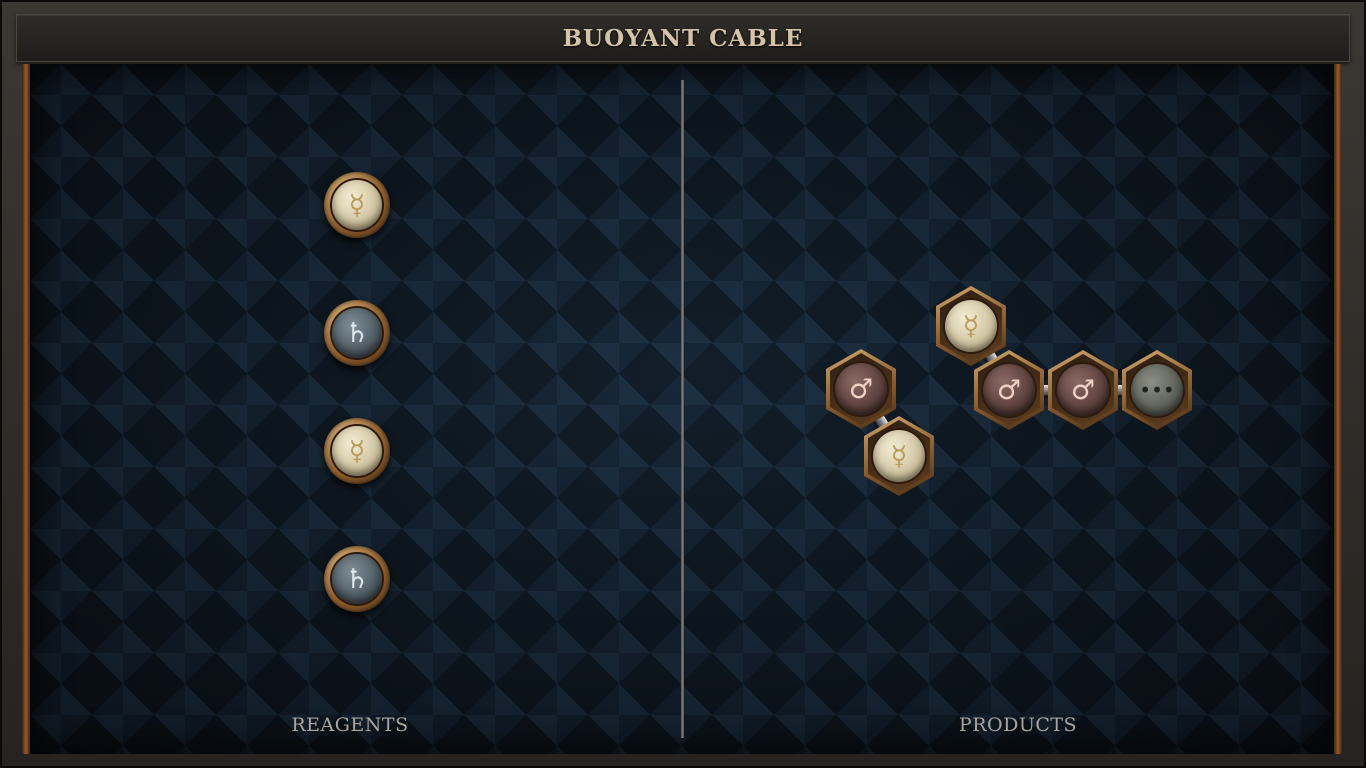 Image resolution: width=1366 pixels, height=768 pixels. What do you see at coordinates (26, 409) in the screenshot?
I see `left-copper-rail` at bounding box center [26, 409].